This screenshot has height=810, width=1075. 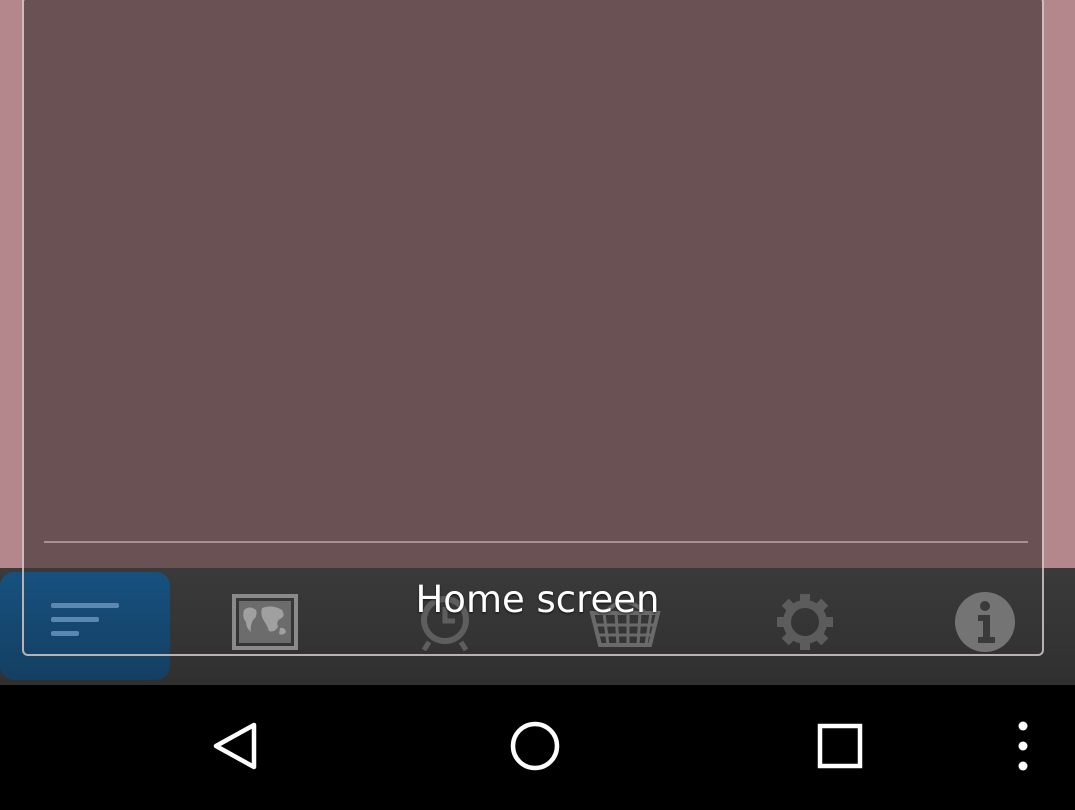 I want to click on recents-icon, so click(x=840, y=748).